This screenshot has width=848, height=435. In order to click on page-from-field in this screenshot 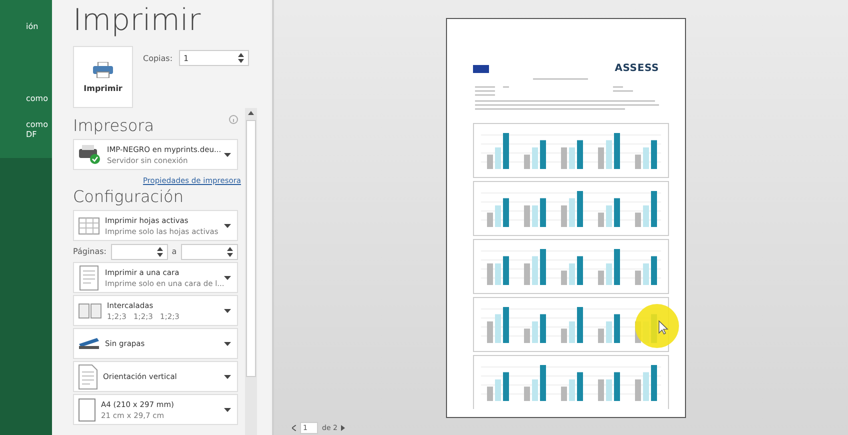, I will do `click(139, 252)`.